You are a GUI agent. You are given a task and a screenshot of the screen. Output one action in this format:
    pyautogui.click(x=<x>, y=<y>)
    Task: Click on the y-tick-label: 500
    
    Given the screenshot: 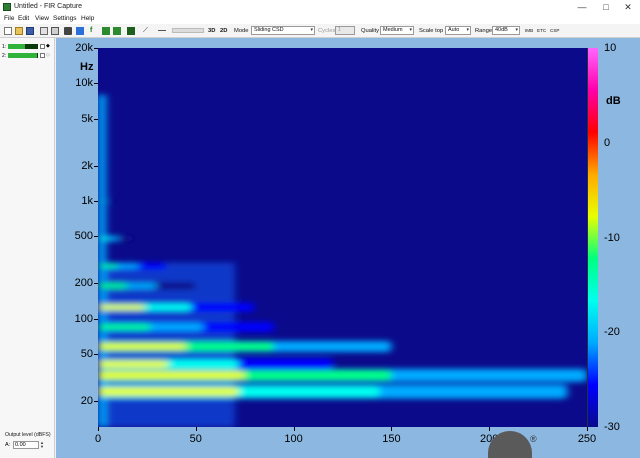 What is the action you would take?
    pyautogui.click(x=83, y=236)
    